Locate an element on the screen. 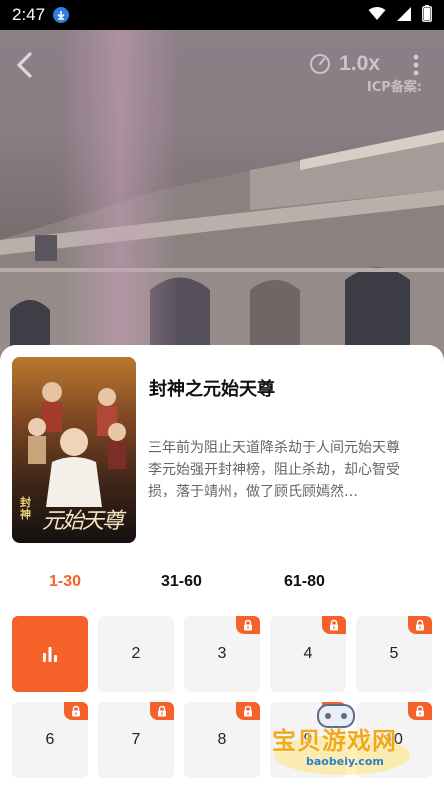  video-controls: 1.0x ICP备案: is located at coordinates (222, 65).